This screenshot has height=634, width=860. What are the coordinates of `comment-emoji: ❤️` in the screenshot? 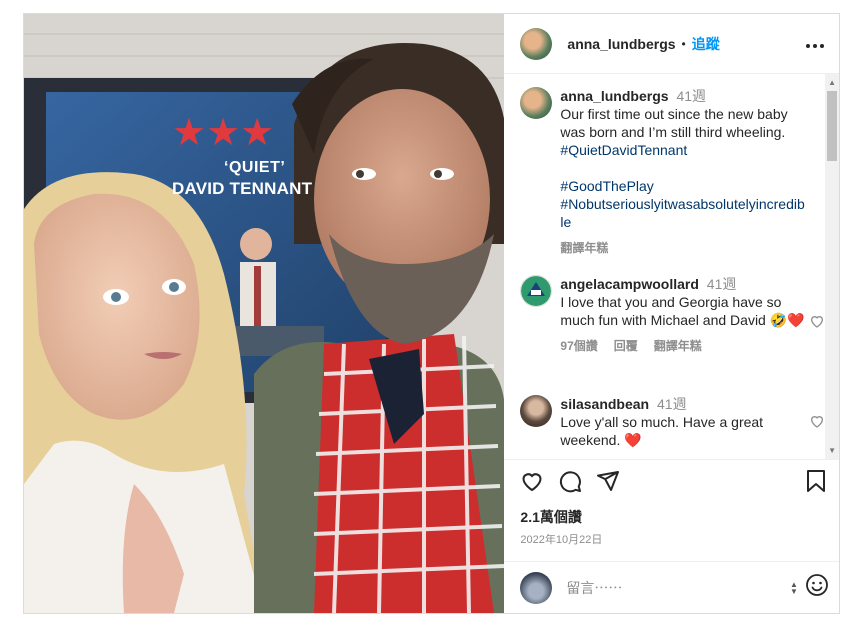 It's located at (633, 440).